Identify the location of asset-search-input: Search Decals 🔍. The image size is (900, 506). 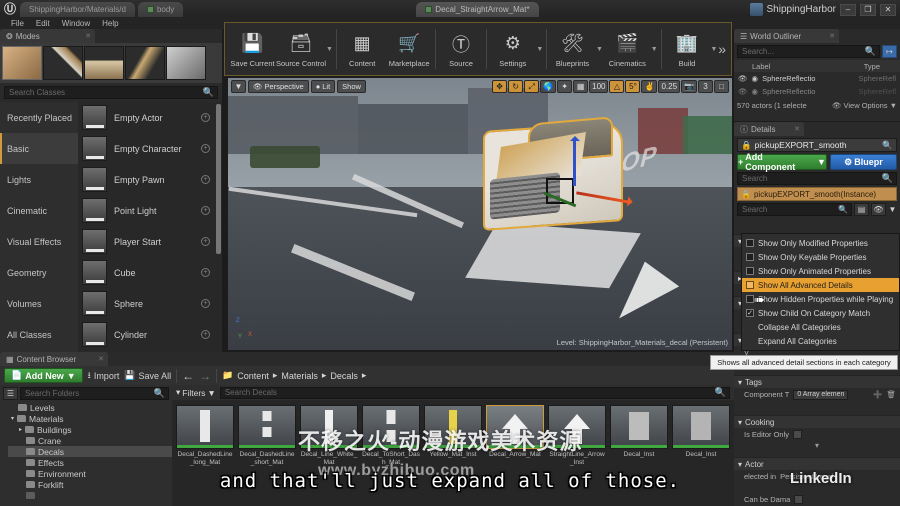
(474, 392).